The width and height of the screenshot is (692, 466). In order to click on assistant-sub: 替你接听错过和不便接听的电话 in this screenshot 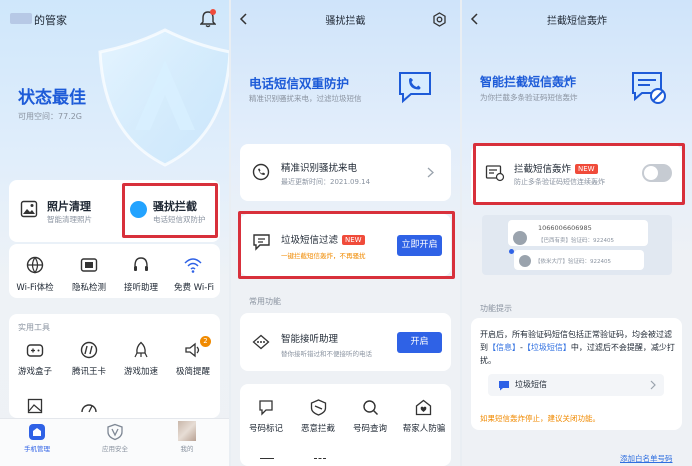, I will do `click(326, 354)`.